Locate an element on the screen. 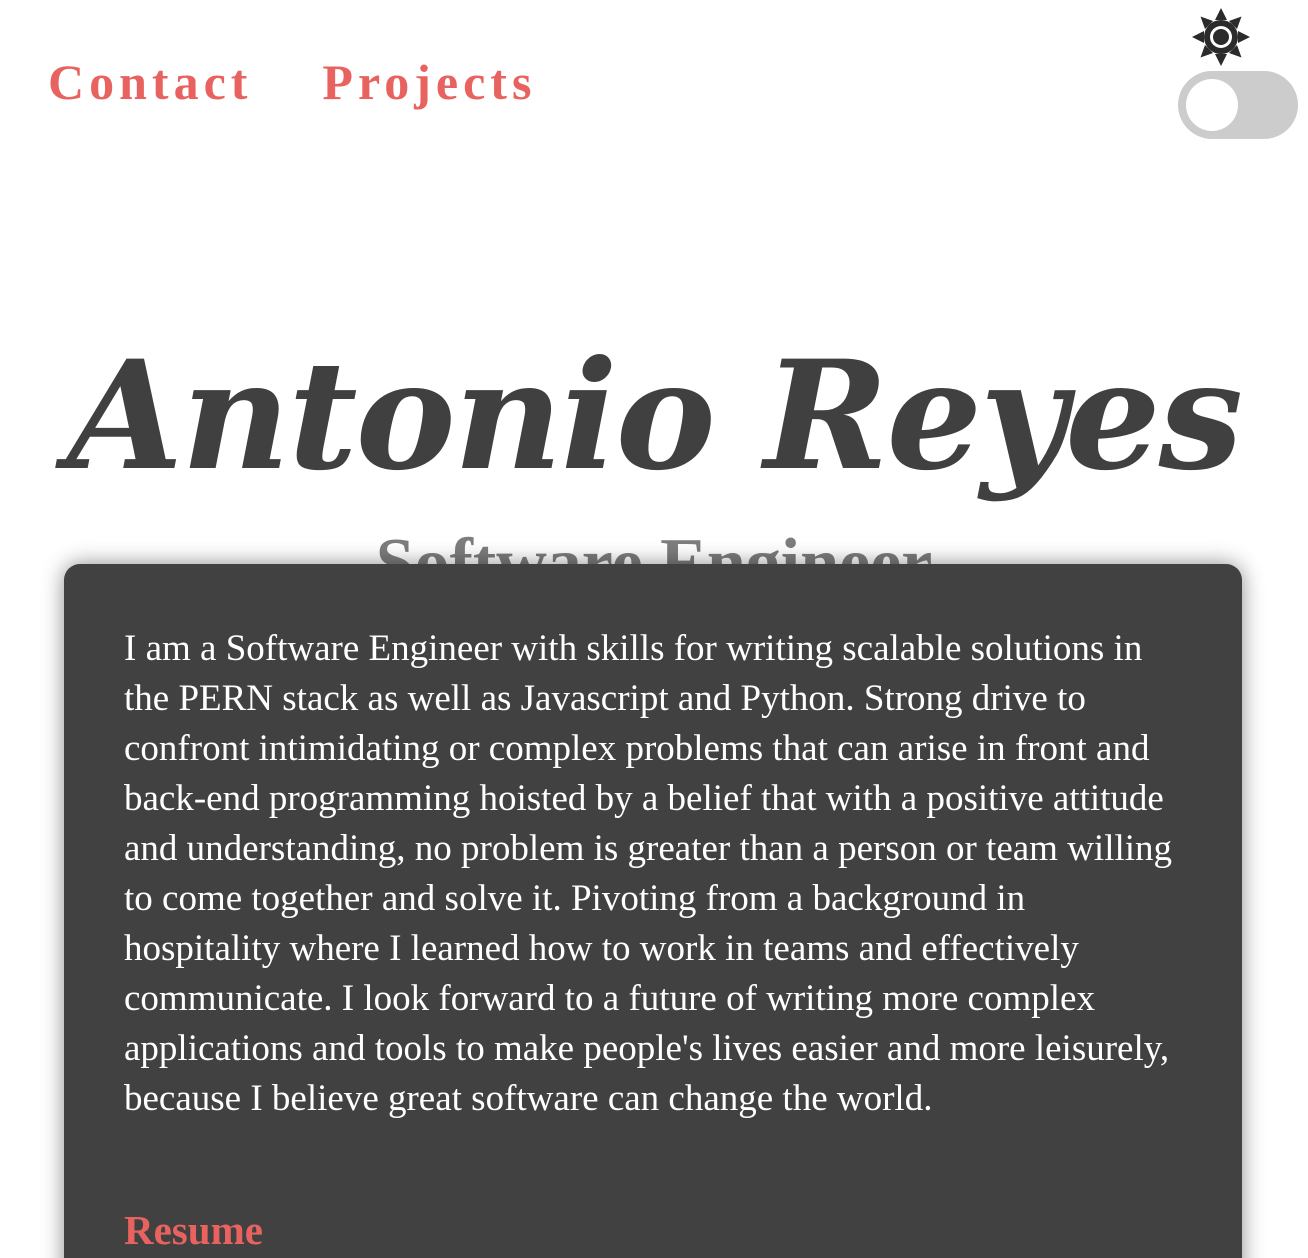  sun-icon is located at coordinates (1221, 37).